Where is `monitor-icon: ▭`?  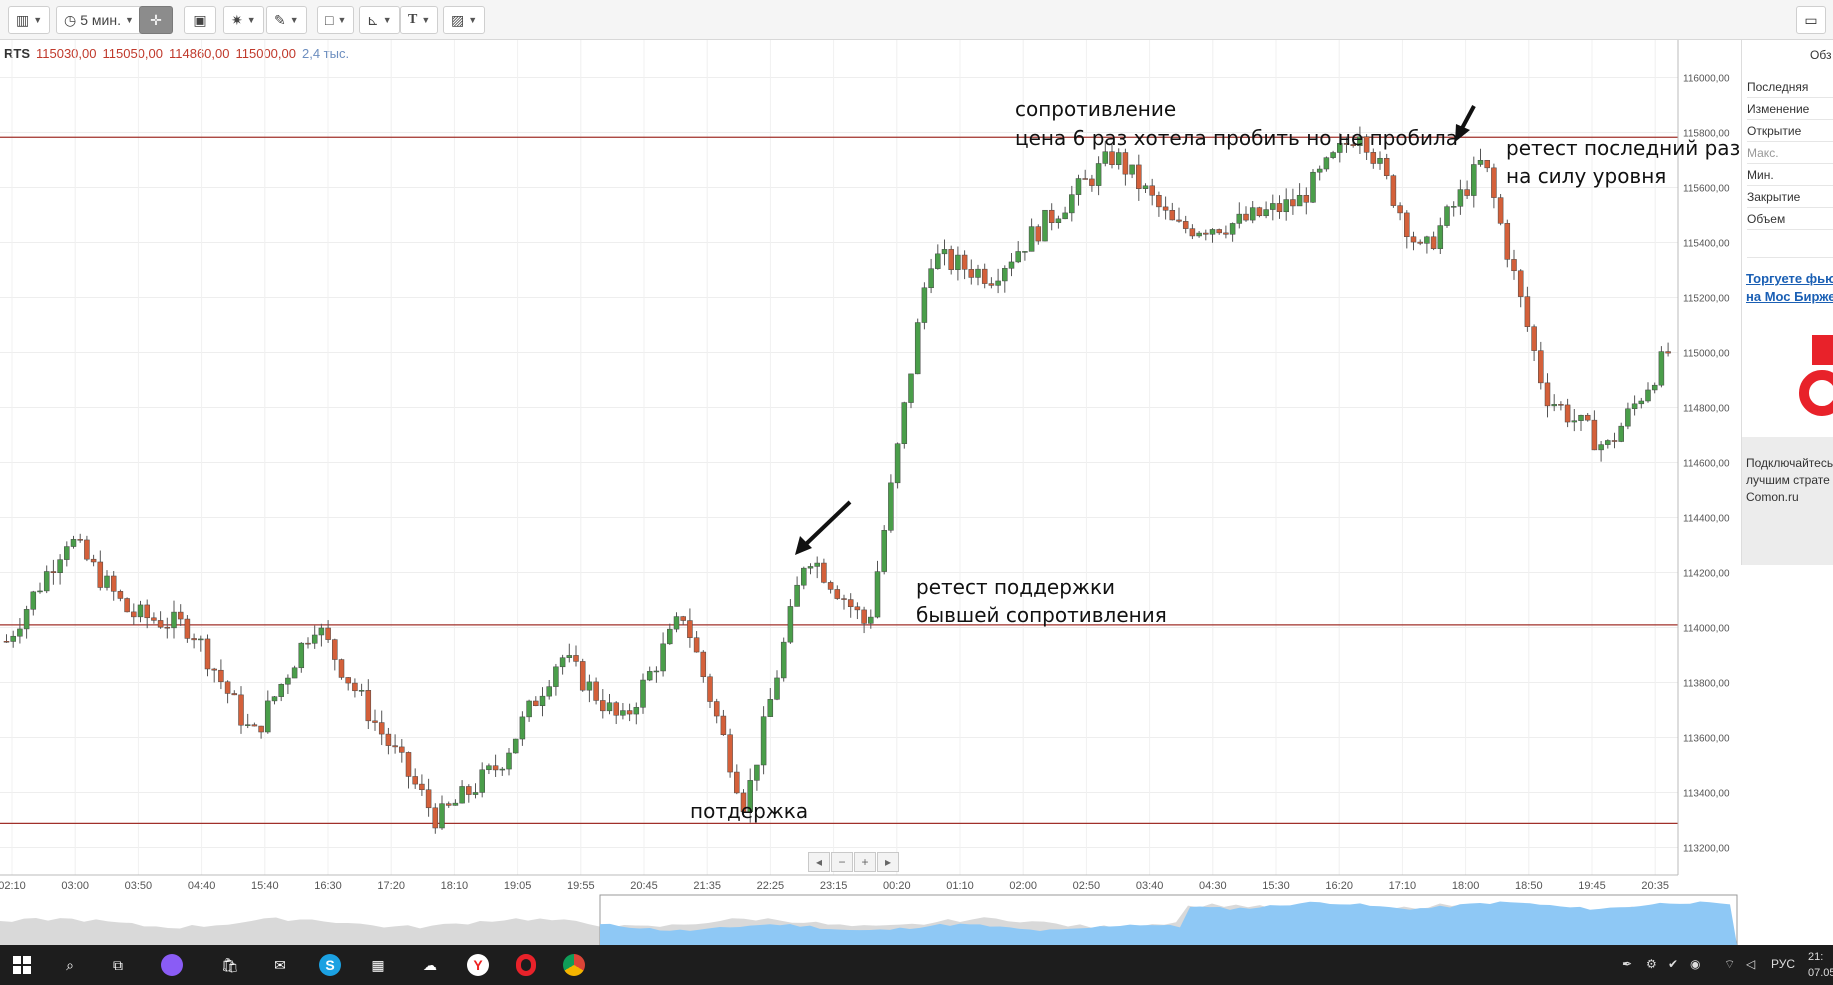
monitor-icon: ▭ is located at coordinates (1811, 20).